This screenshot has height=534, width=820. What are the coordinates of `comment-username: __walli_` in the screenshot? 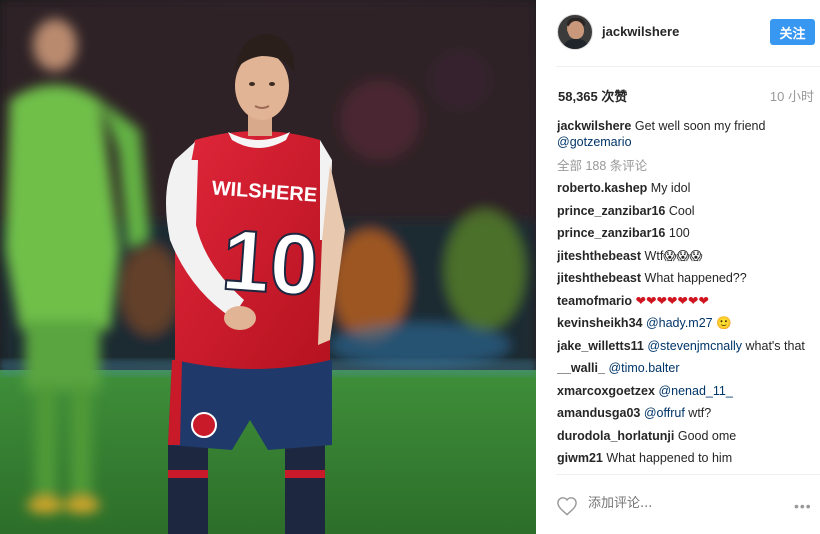 It's located at (581, 368).